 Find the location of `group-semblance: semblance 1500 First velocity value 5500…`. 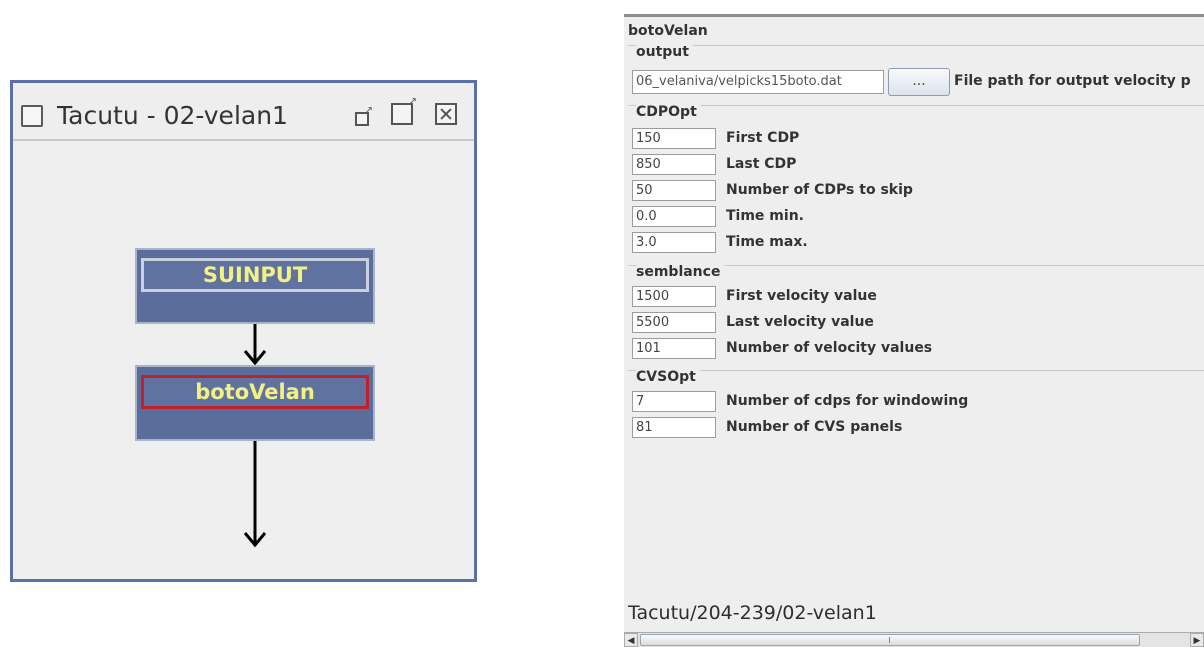

group-semblance: semblance 1500 First velocity value 5500… is located at coordinates (916, 318).